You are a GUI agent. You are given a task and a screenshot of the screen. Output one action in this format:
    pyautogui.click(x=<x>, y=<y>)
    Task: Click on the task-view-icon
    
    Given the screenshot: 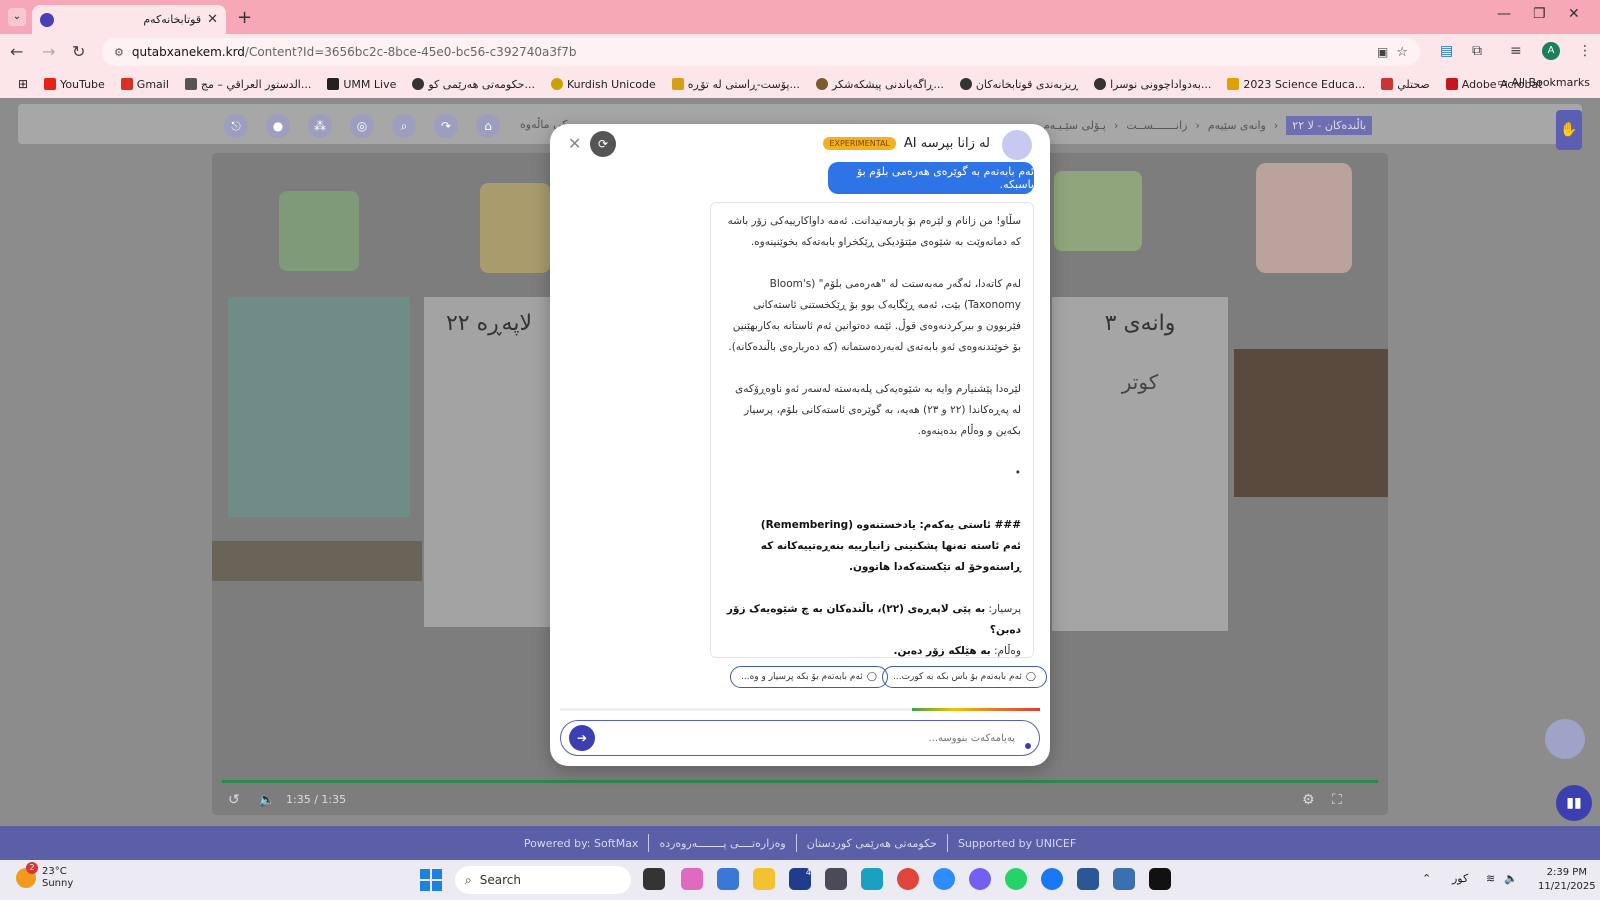 What is the action you would take?
    pyautogui.click(x=654, y=879)
    